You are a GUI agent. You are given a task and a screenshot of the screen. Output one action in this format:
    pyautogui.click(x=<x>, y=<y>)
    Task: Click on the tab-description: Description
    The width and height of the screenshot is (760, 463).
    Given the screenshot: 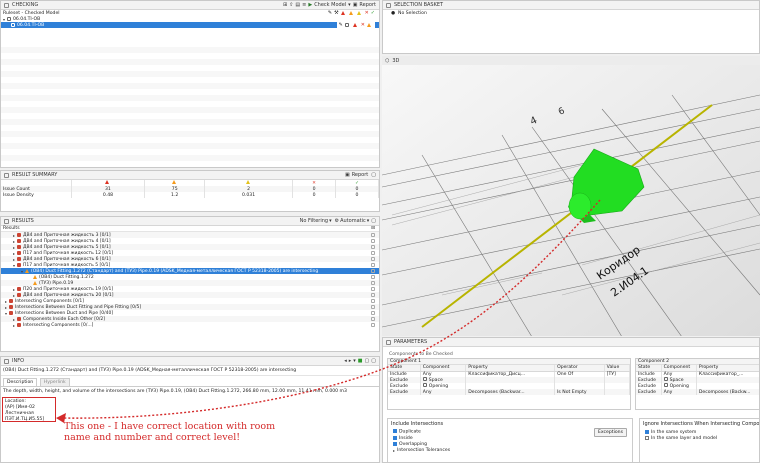 What is the action you would take?
    pyautogui.click(x=20, y=382)
    